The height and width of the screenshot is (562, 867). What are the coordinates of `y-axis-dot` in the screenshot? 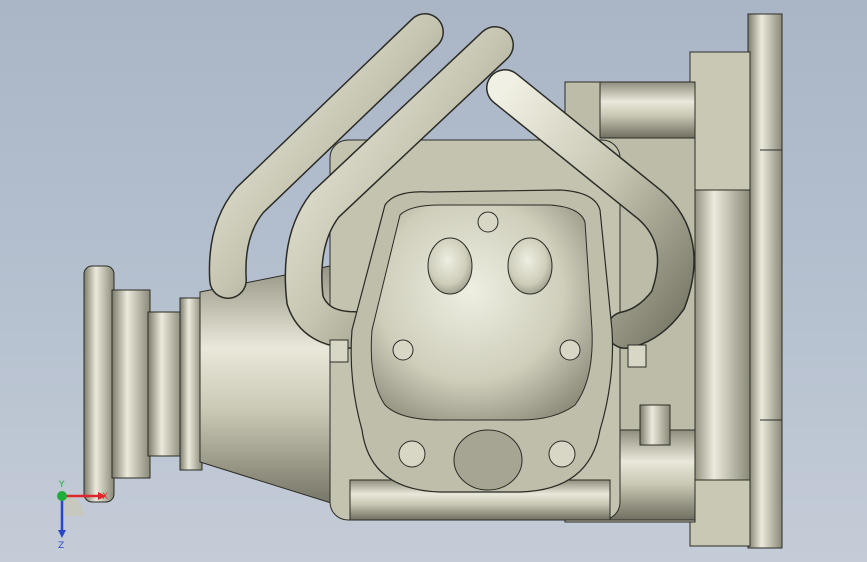 It's located at (62, 496).